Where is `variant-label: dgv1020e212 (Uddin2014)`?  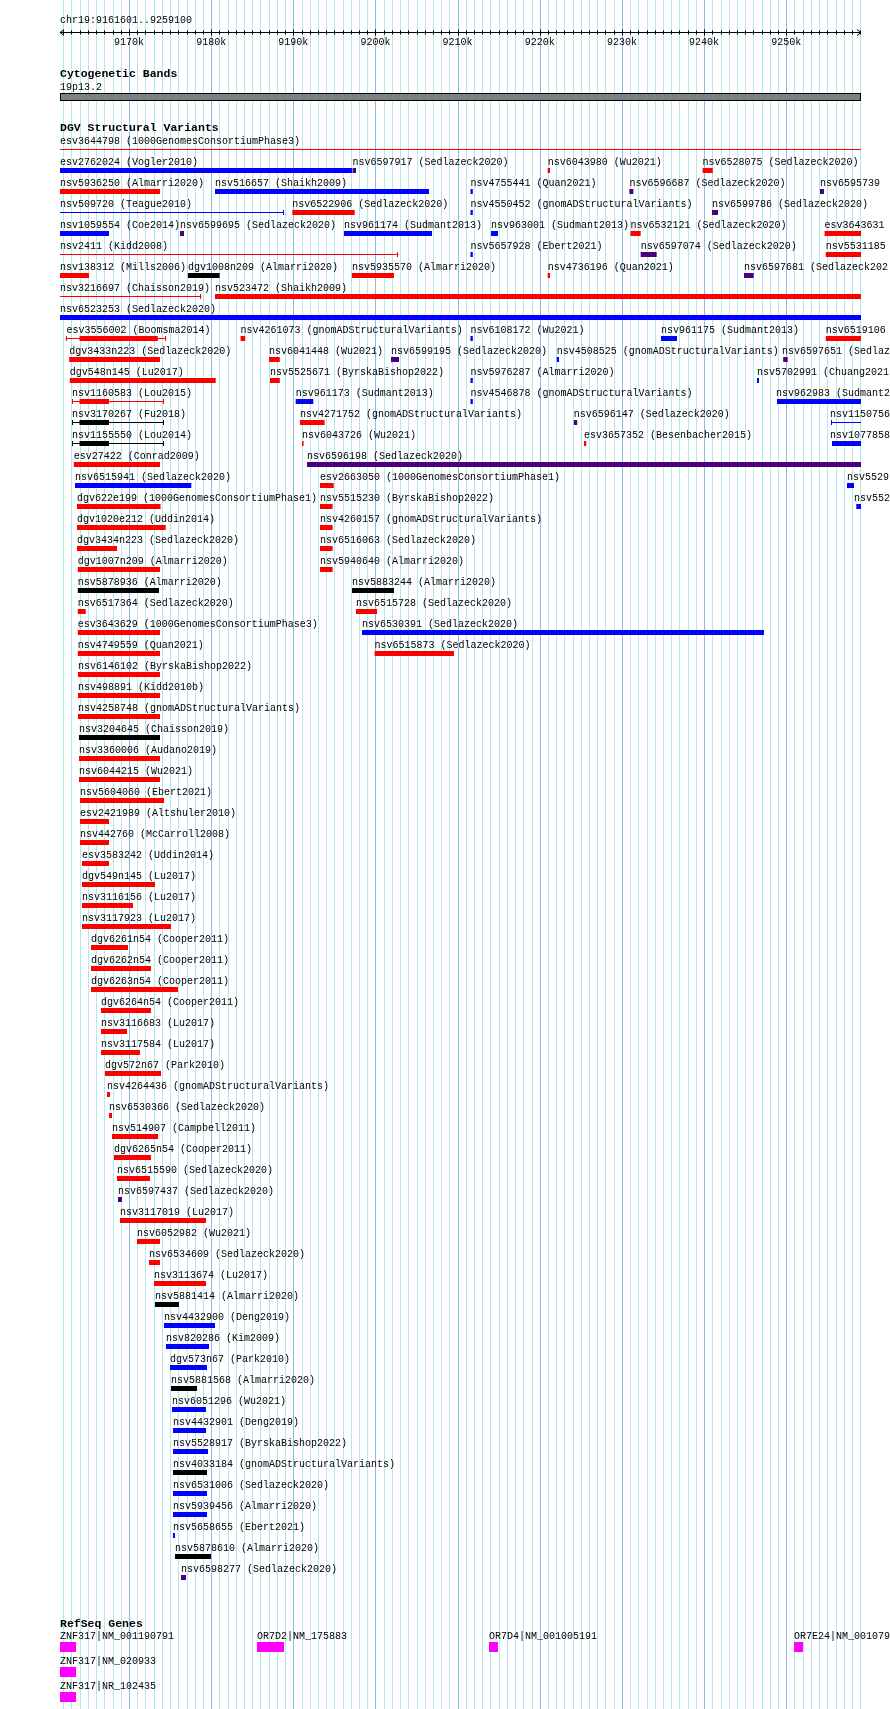 variant-label: dgv1020e212 (Uddin2014) is located at coordinates (146, 519).